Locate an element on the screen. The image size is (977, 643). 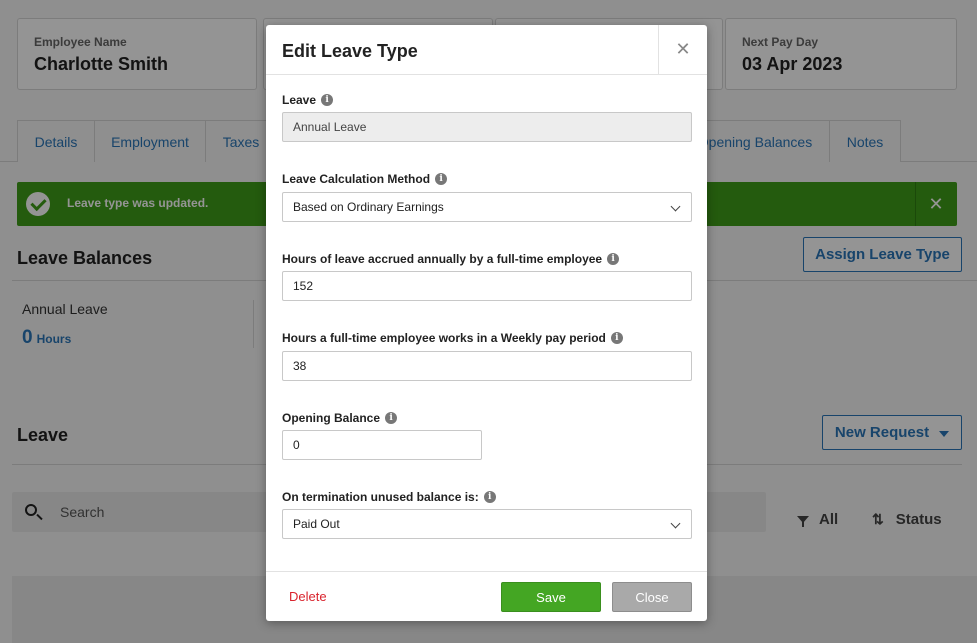
close-icon: ✕ is located at coordinates (682, 49).